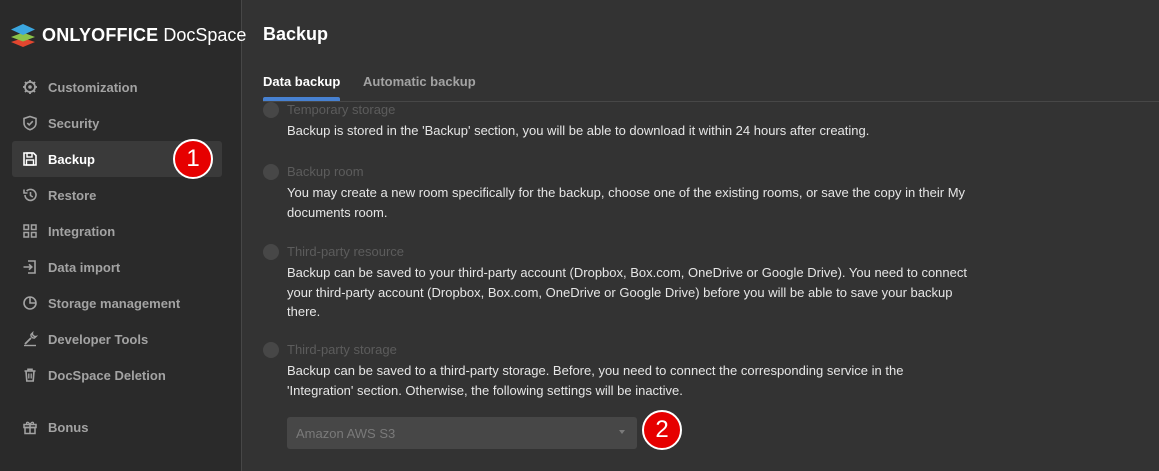 Image resolution: width=1159 pixels, height=471 pixels. Describe the element at coordinates (205, 34) in the screenshot. I see `logo-product: DocSpace` at that location.